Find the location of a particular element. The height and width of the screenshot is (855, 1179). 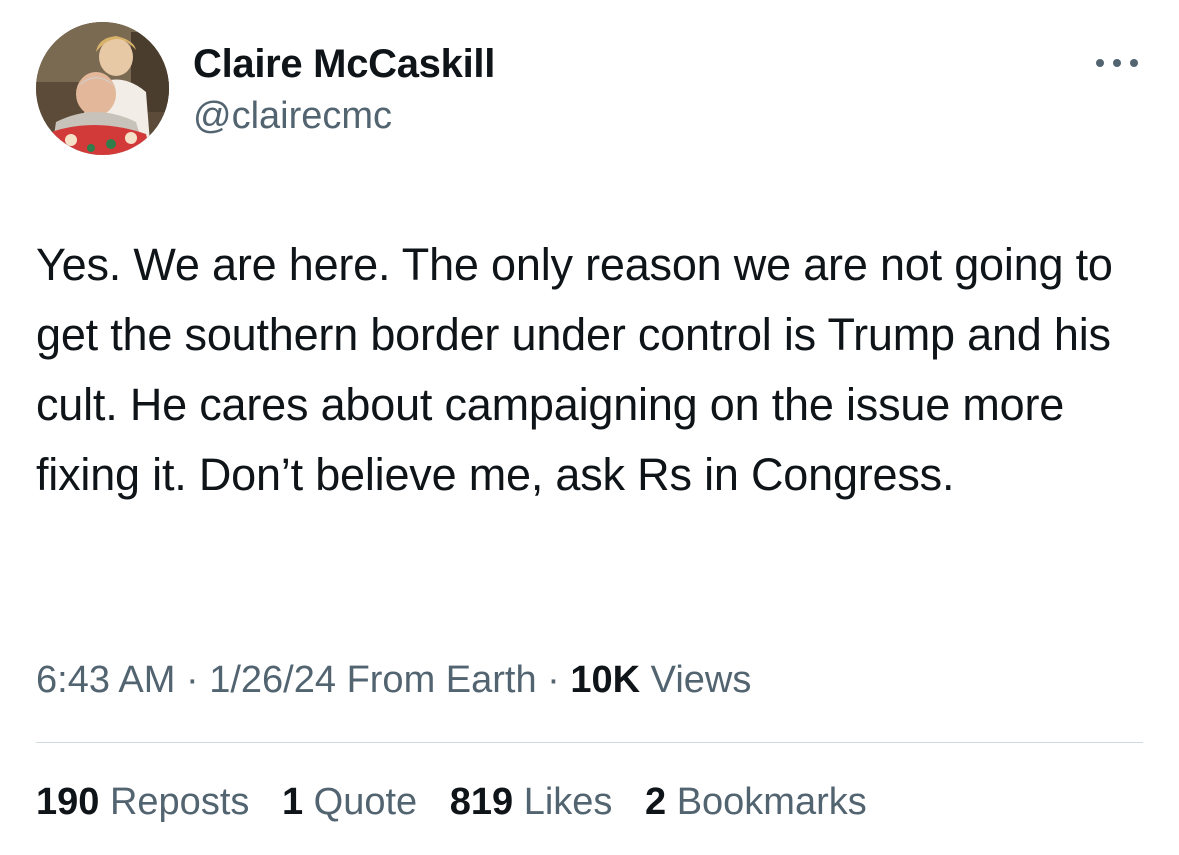

likes-stat: 819 Likes is located at coordinates (531, 802).